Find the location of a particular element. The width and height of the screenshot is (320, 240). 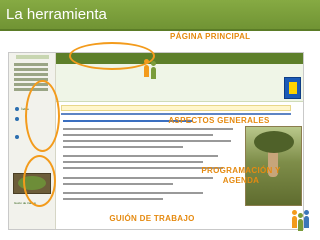

highlight-oval-bottom is located at coordinates (39, 181).